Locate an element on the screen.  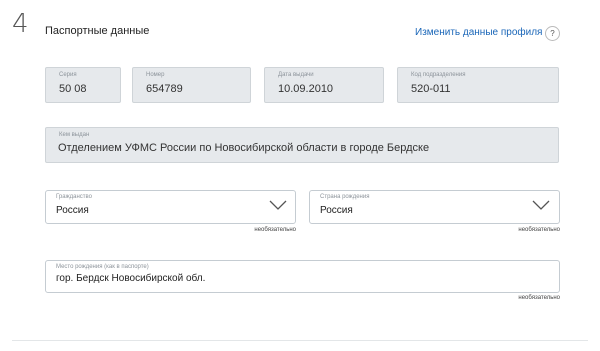
step-number: 4 is located at coordinates (20, 24).